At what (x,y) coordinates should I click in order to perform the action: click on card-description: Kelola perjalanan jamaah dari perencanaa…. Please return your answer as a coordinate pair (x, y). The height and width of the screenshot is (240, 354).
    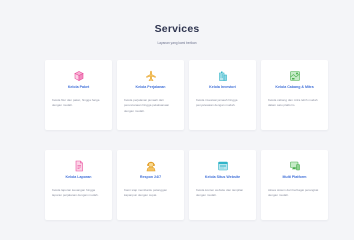
    Looking at the image, I should click on (147, 105).